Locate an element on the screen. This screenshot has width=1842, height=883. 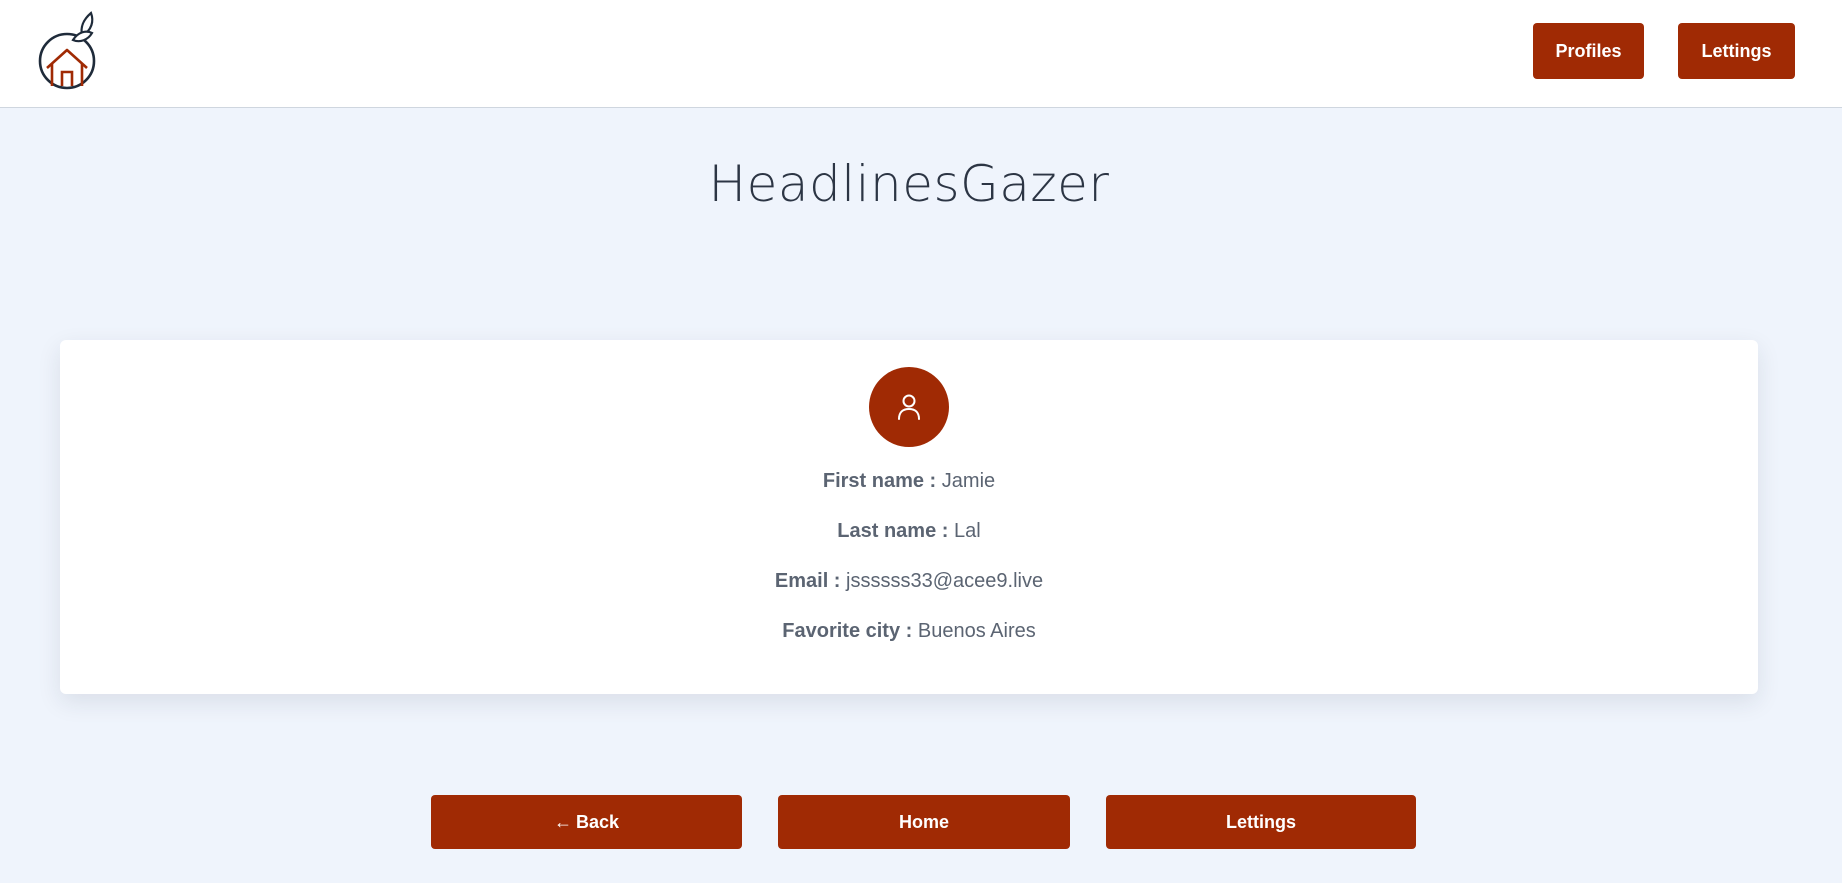
user-icon is located at coordinates (909, 407).